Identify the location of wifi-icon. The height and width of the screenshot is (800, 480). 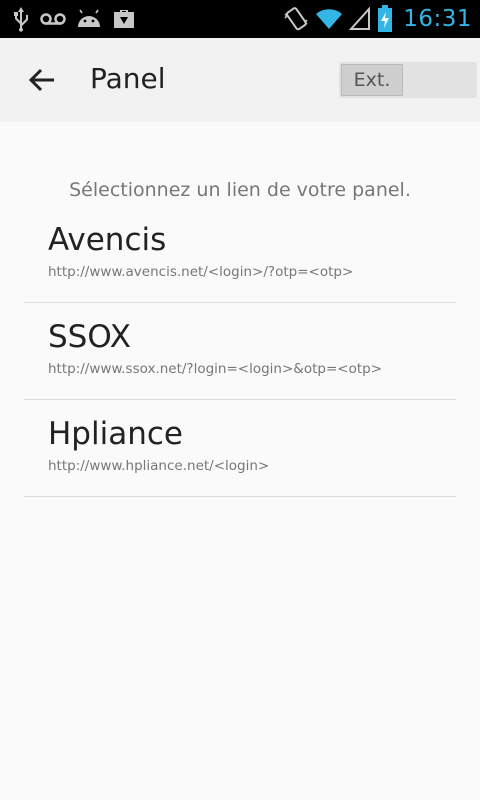
(329, 19).